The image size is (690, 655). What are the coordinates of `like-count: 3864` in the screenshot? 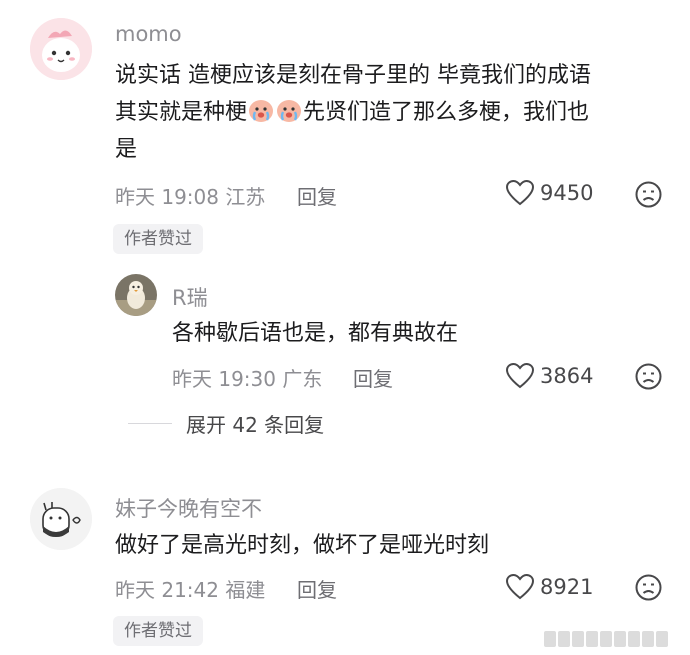 It's located at (567, 376).